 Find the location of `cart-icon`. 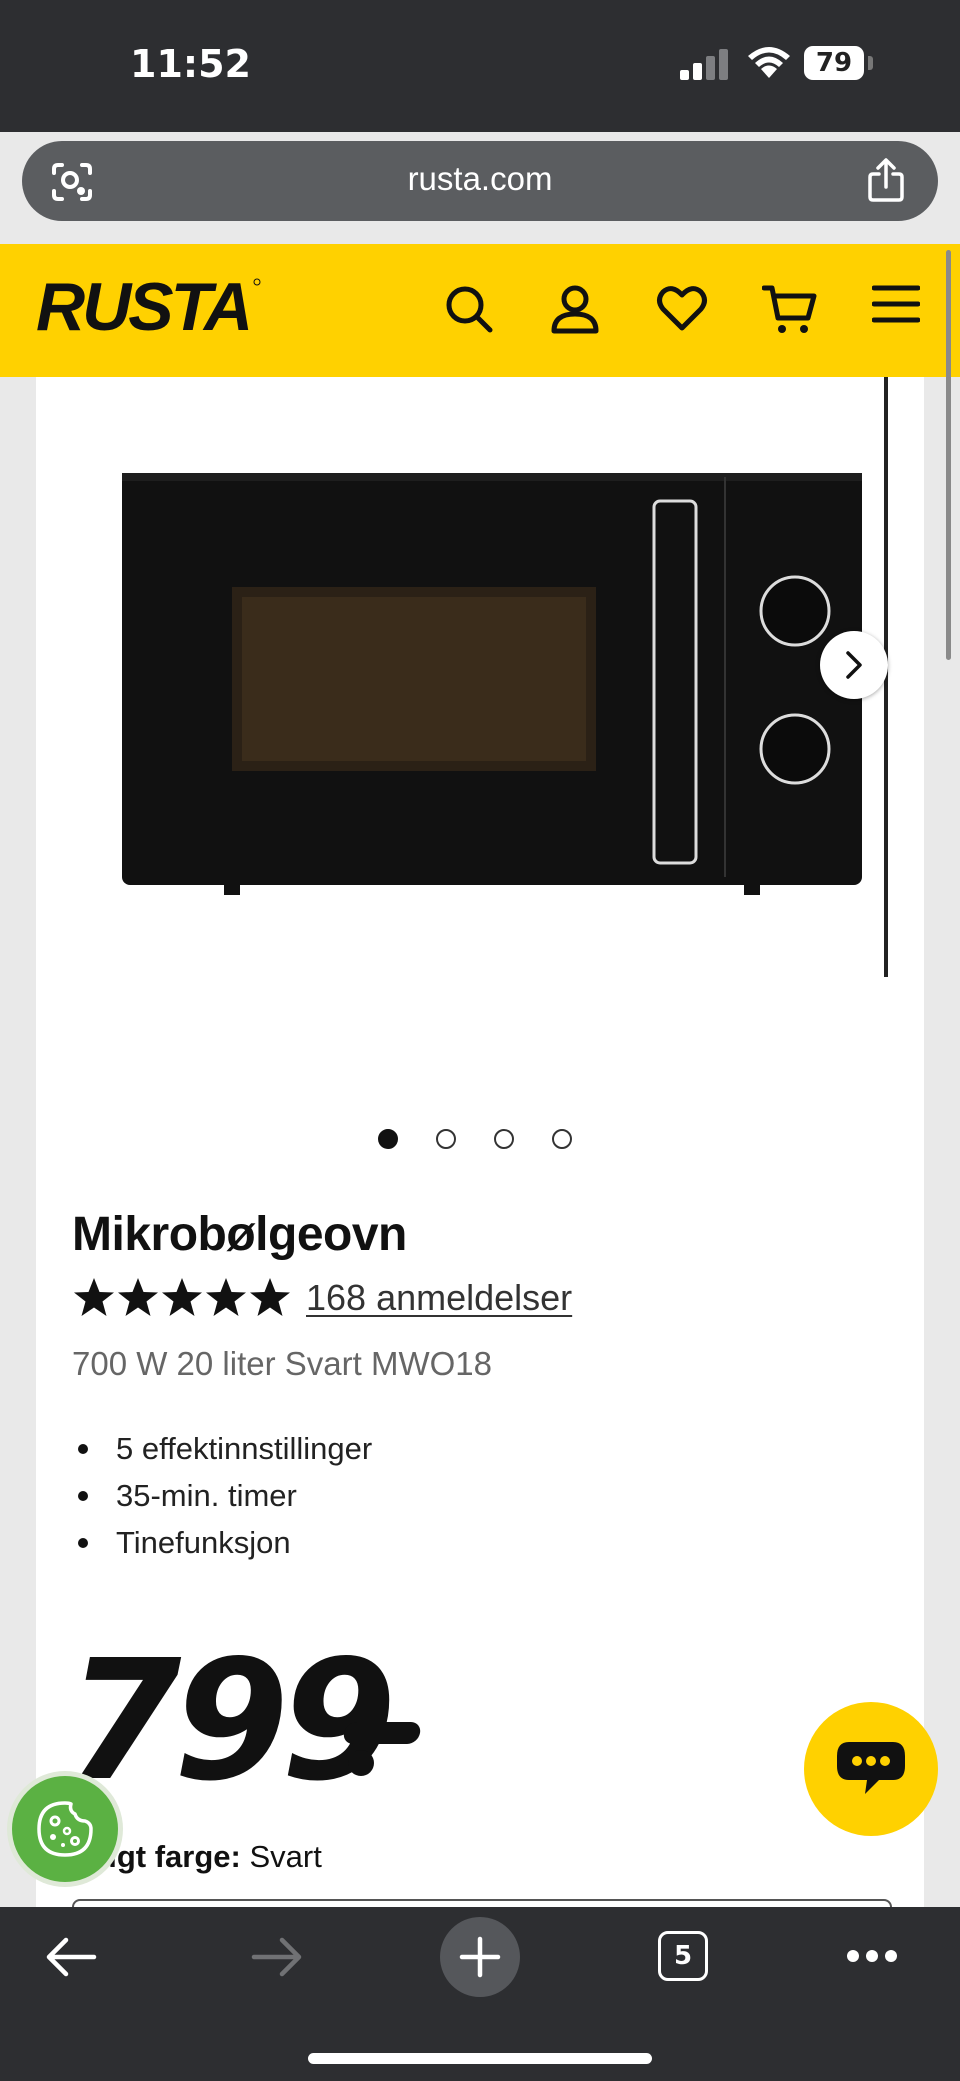

cart-icon is located at coordinates (790, 310).